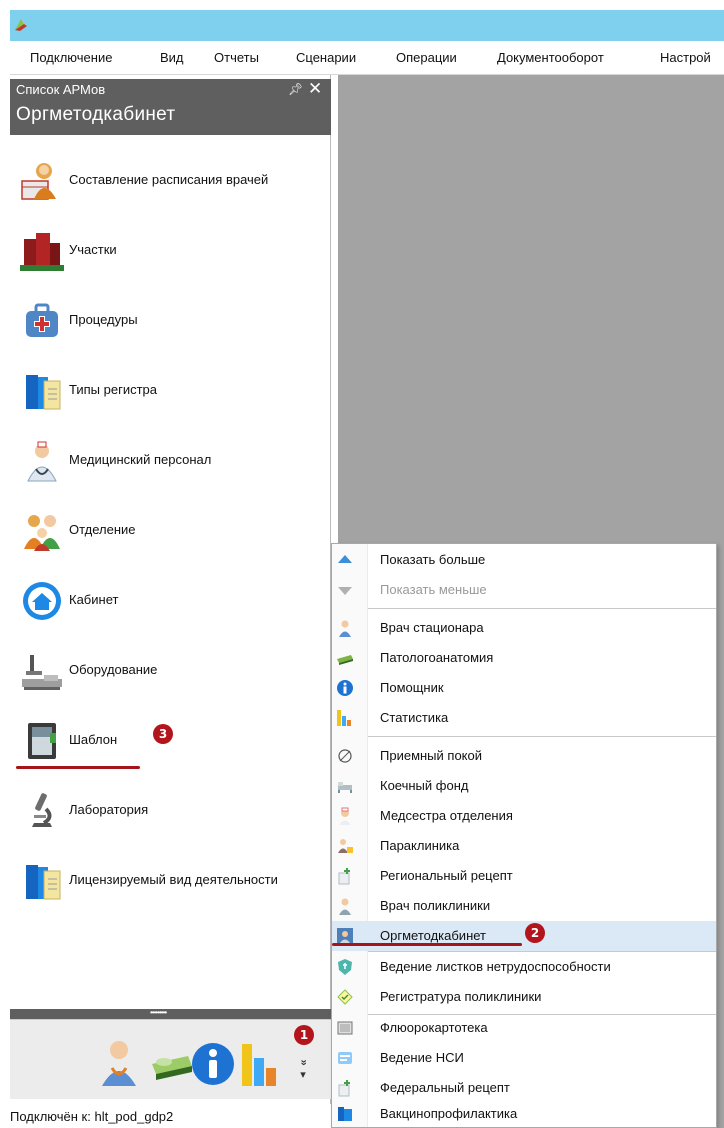 This screenshot has height=1128, width=724. Describe the element at coordinates (524, 876) in the screenshot. I see `menu-item-regional-recipe: Региональный рецепт` at that location.